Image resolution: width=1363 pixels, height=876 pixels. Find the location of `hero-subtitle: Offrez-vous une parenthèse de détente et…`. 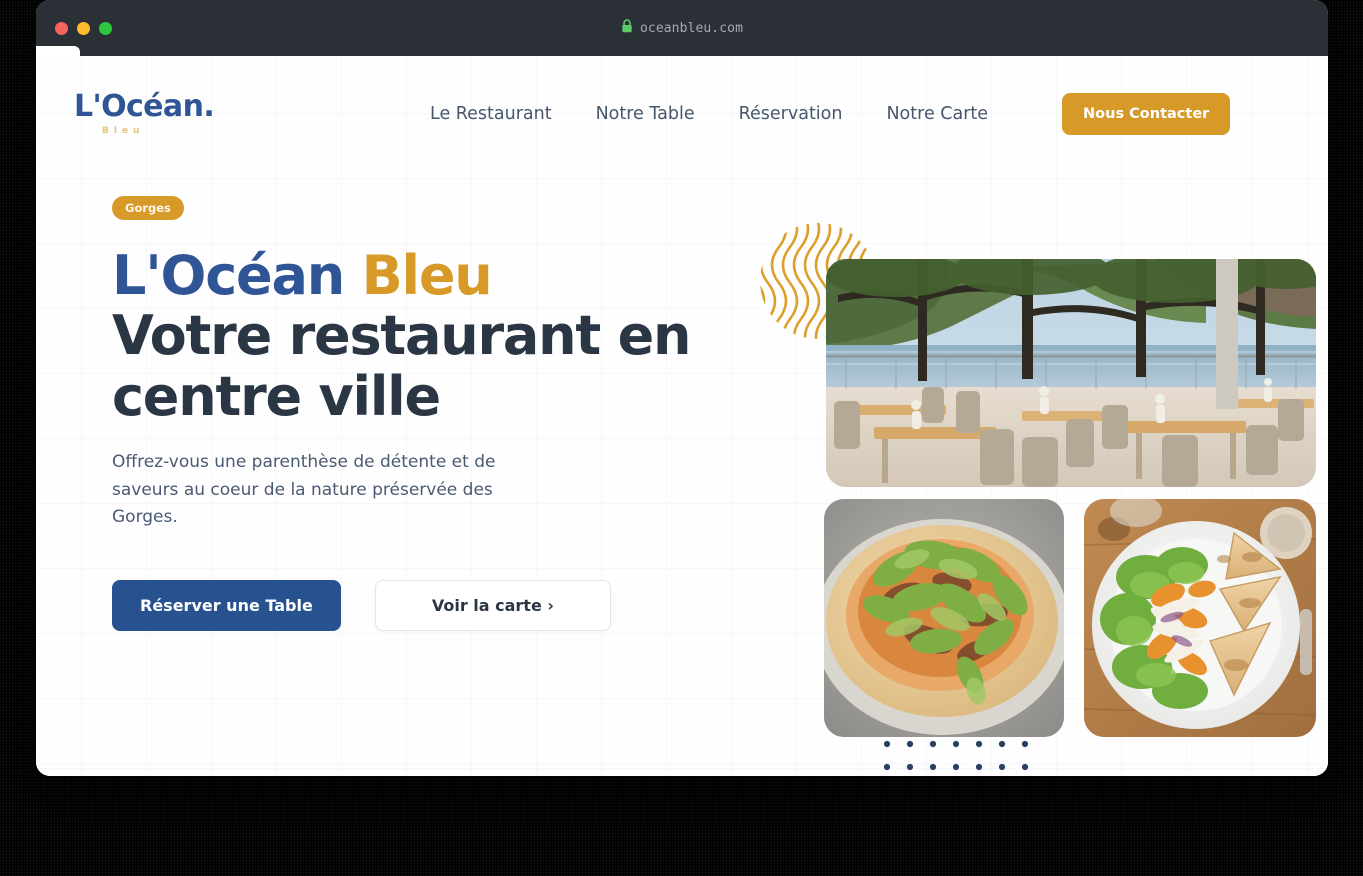

hero-subtitle: Offrez-vous une parenthèse de détente et… is located at coordinates (304, 490).